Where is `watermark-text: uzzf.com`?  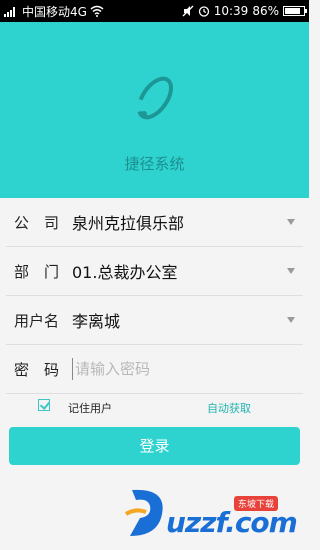
watermark-text: uzzf.com is located at coordinates (232, 522).